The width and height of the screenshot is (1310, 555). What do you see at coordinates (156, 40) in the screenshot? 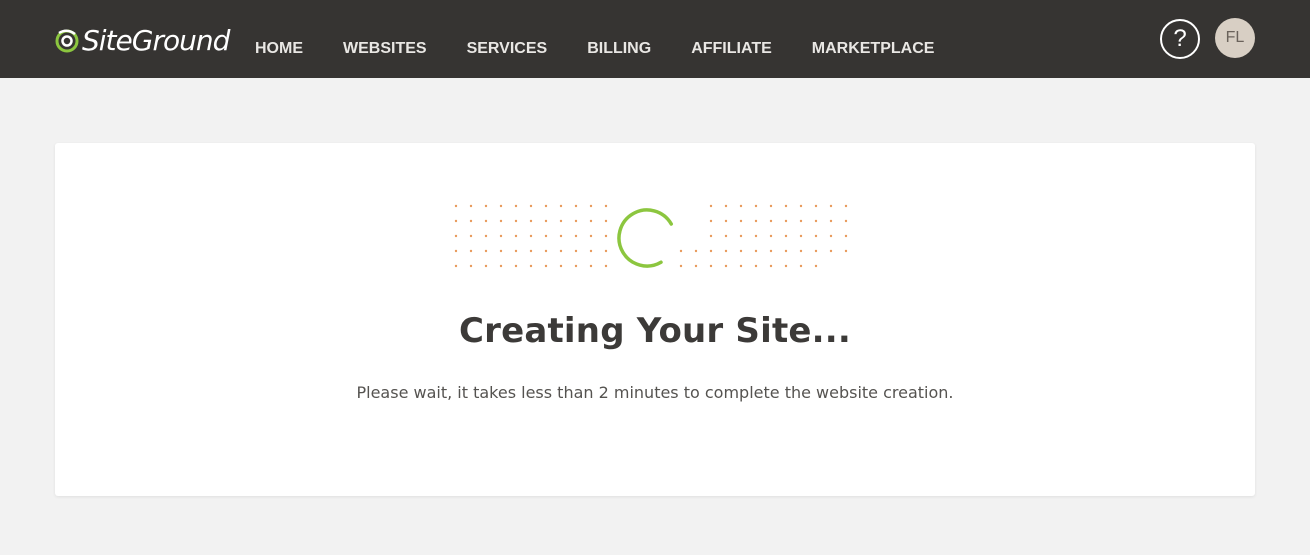
I see `logo-text: SiteGround` at bounding box center [156, 40].